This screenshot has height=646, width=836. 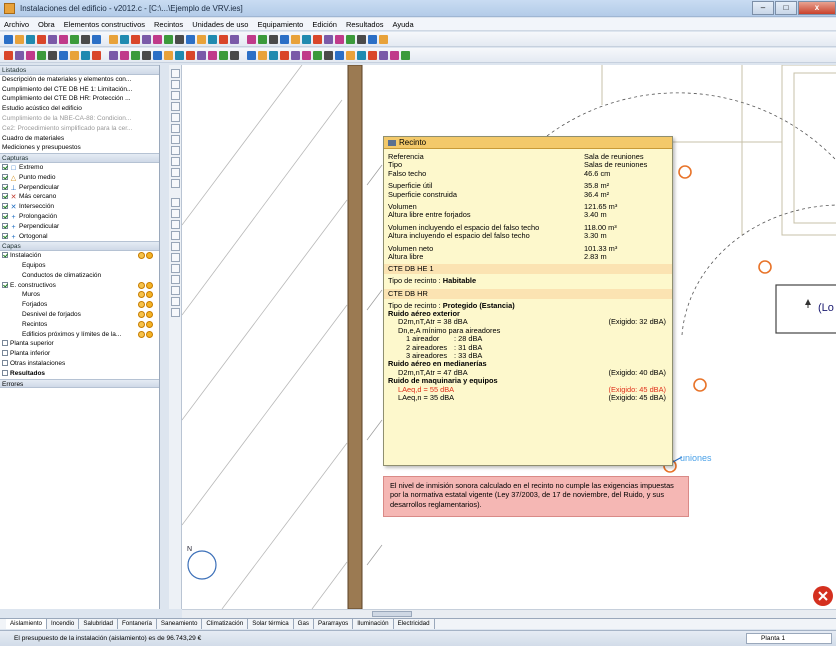 I want to click on device-marker, so click(x=700, y=385).